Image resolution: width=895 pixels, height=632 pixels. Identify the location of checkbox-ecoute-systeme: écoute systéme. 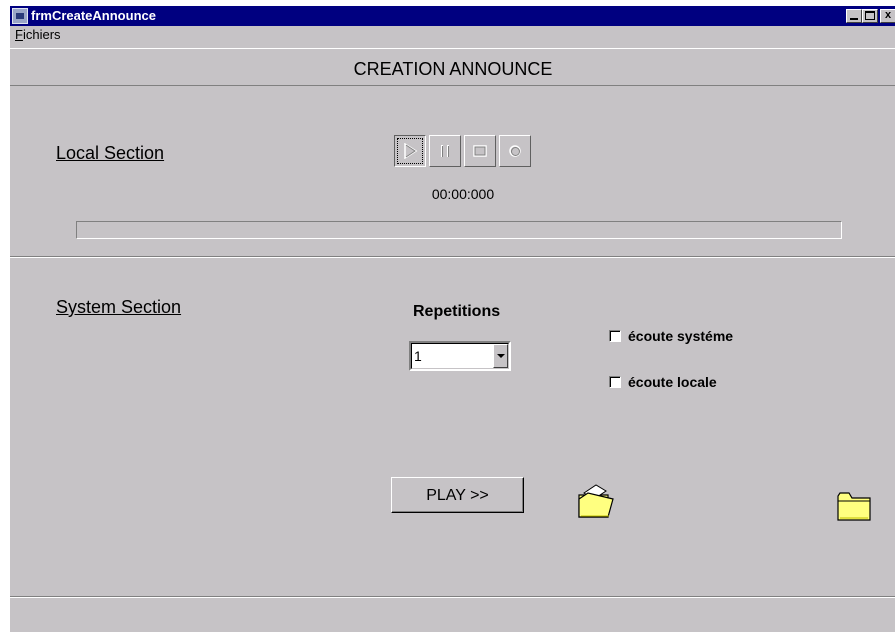
(671, 336).